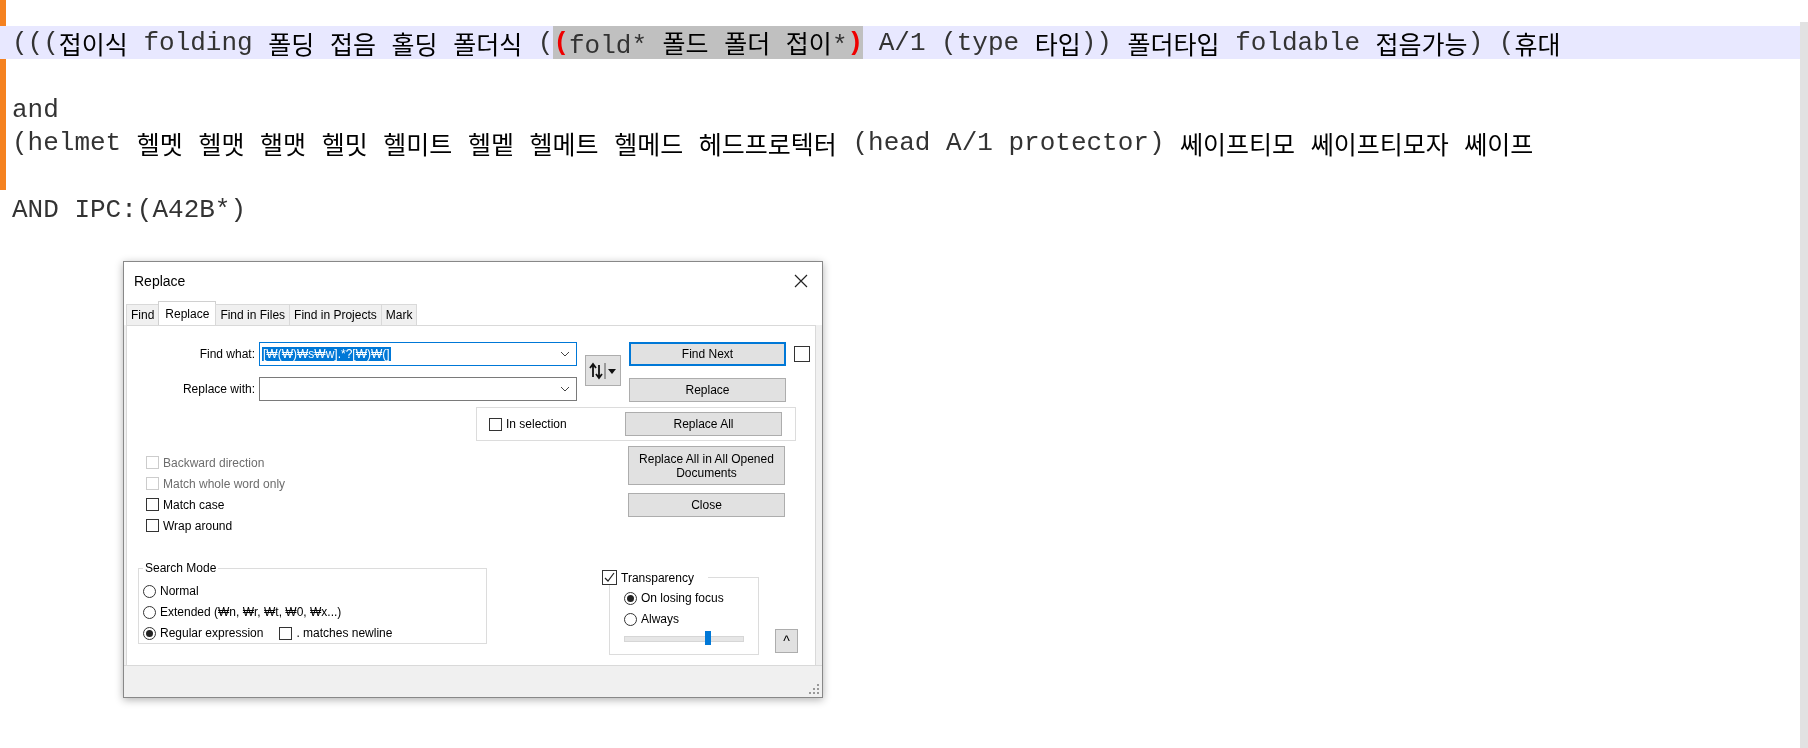 This screenshot has height=748, width=1808. What do you see at coordinates (335, 314) in the screenshot?
I see `tab: Find in Projects` at bounding box center [335, 314].